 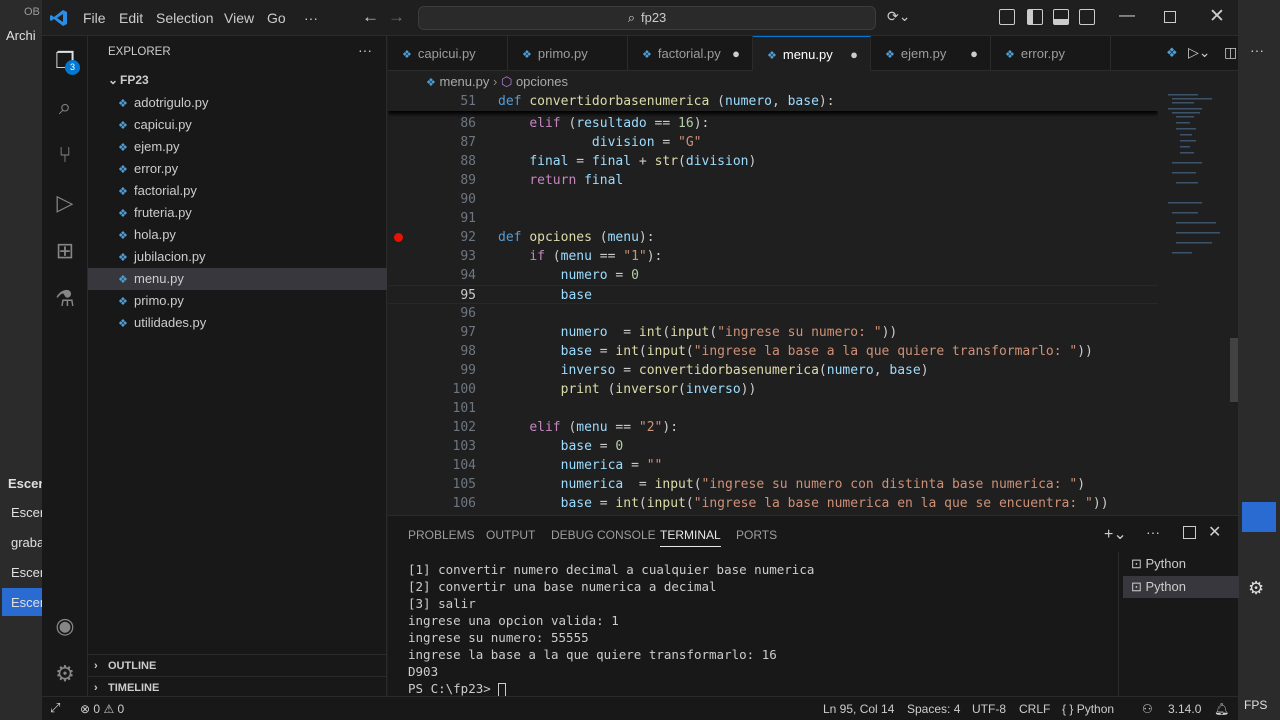 I want to click on minimap, so click(x=1198, y=303).